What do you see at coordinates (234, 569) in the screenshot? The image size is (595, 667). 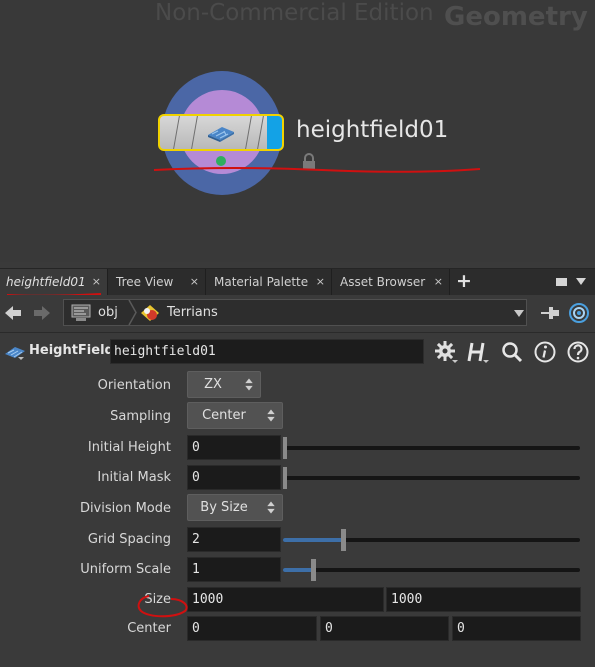 I see `uniform-scale-field: 1` at bounding box center [234, 569].